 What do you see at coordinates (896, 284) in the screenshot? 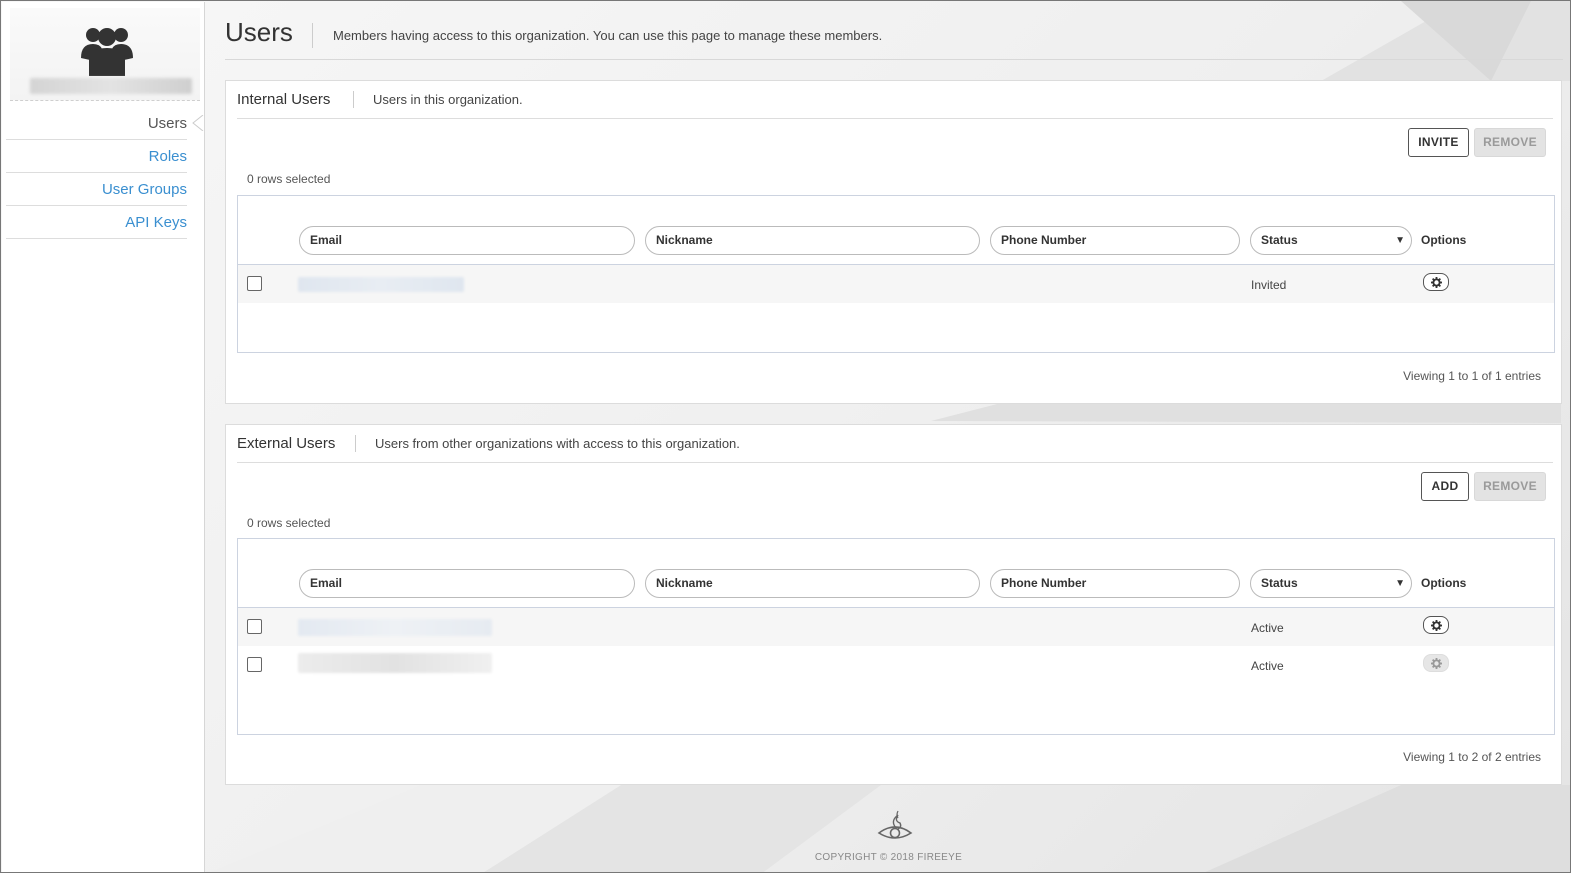
I see `table-row: Invited` at bounding box center [896, 284].